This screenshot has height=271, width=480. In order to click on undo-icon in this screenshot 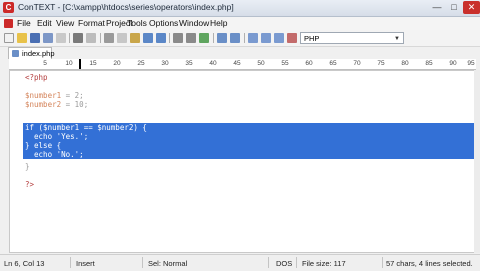, I will do `click(148, 38)`.